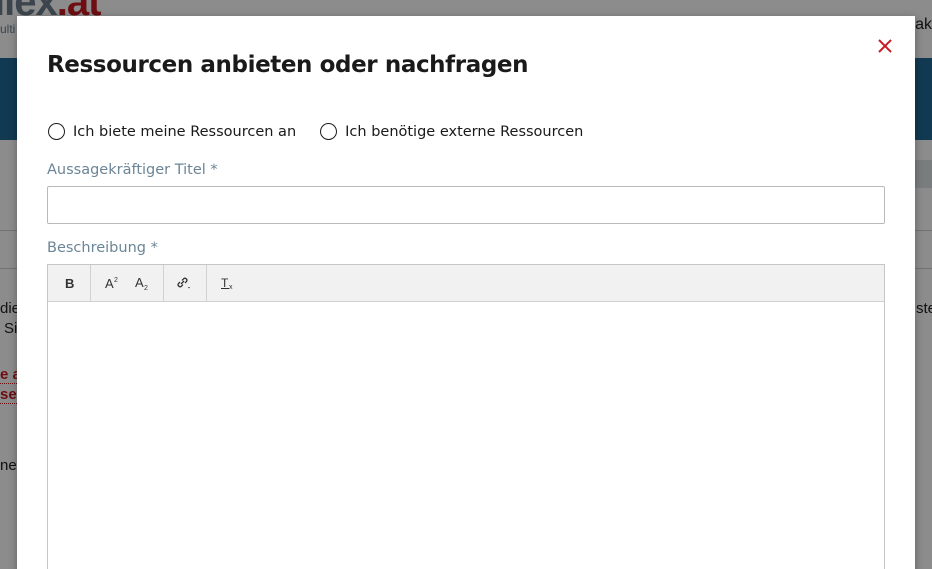 Image resolution: width=932 pixels, height=569 pixels. I want to click on link-button, so click(185, 283).